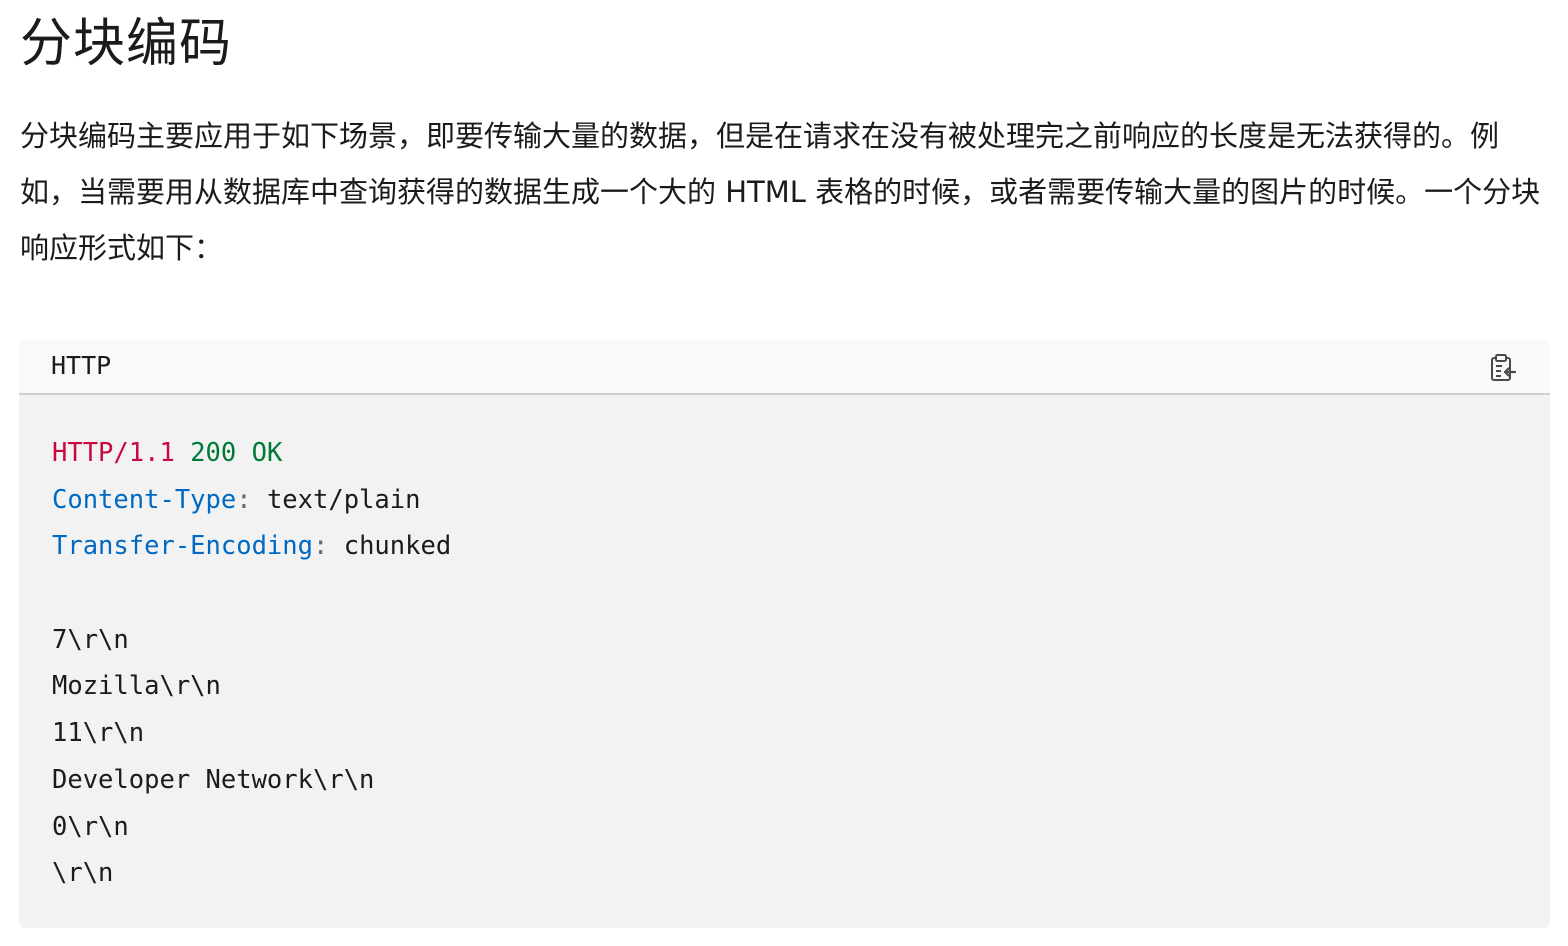  I want to click on chunk-body-line: 11\r\n, so click(98, 733).